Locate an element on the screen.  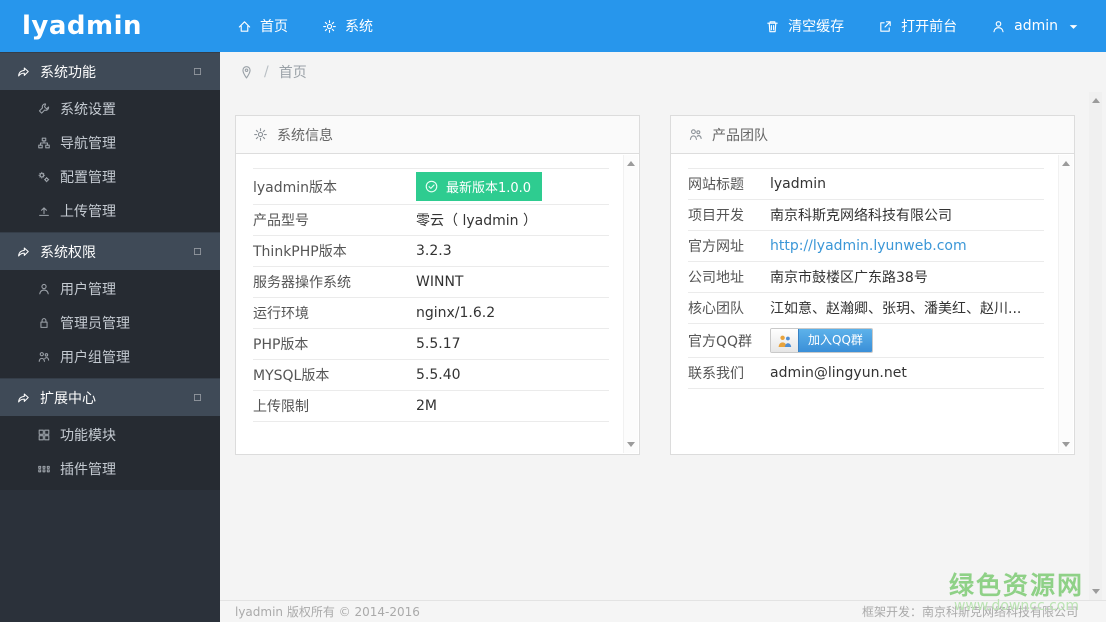
nav-home-label: 首页 is located at coordinates (274, 27).